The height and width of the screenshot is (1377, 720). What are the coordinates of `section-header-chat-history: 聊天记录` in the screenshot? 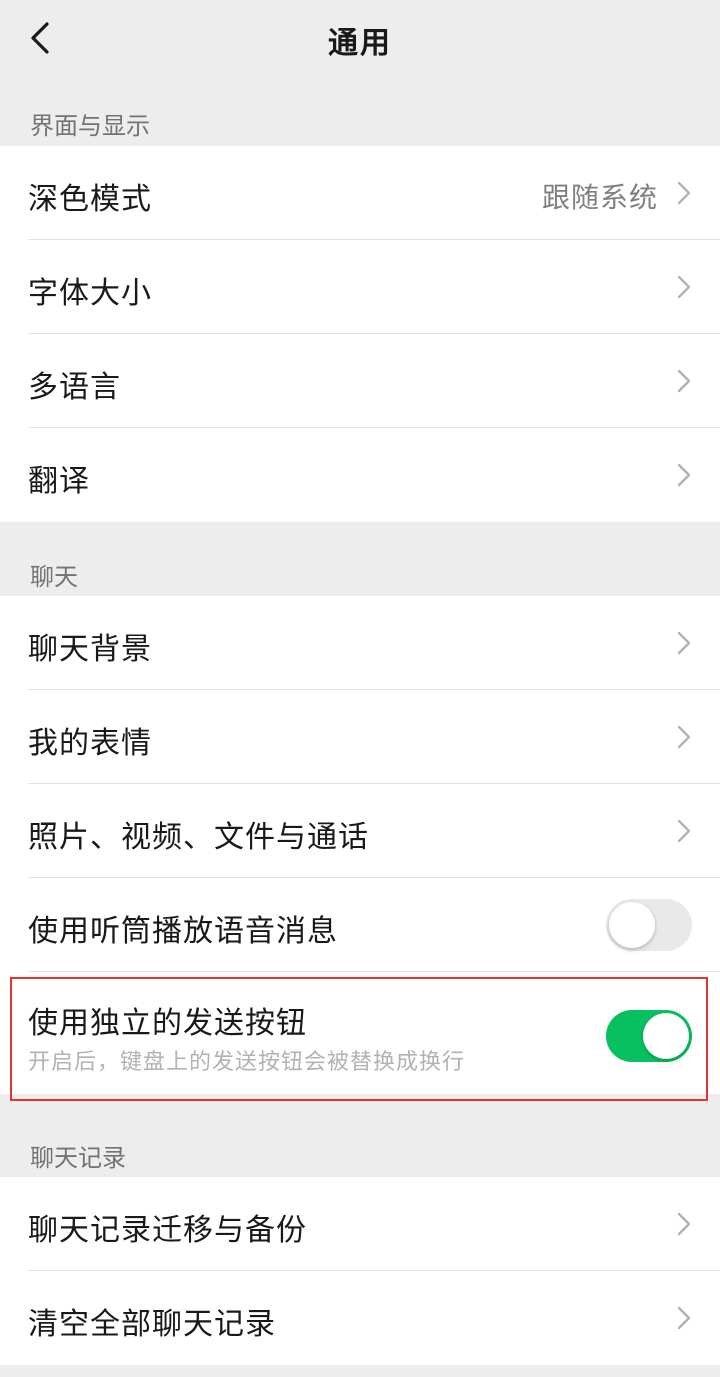 It's located at (78, 1158).